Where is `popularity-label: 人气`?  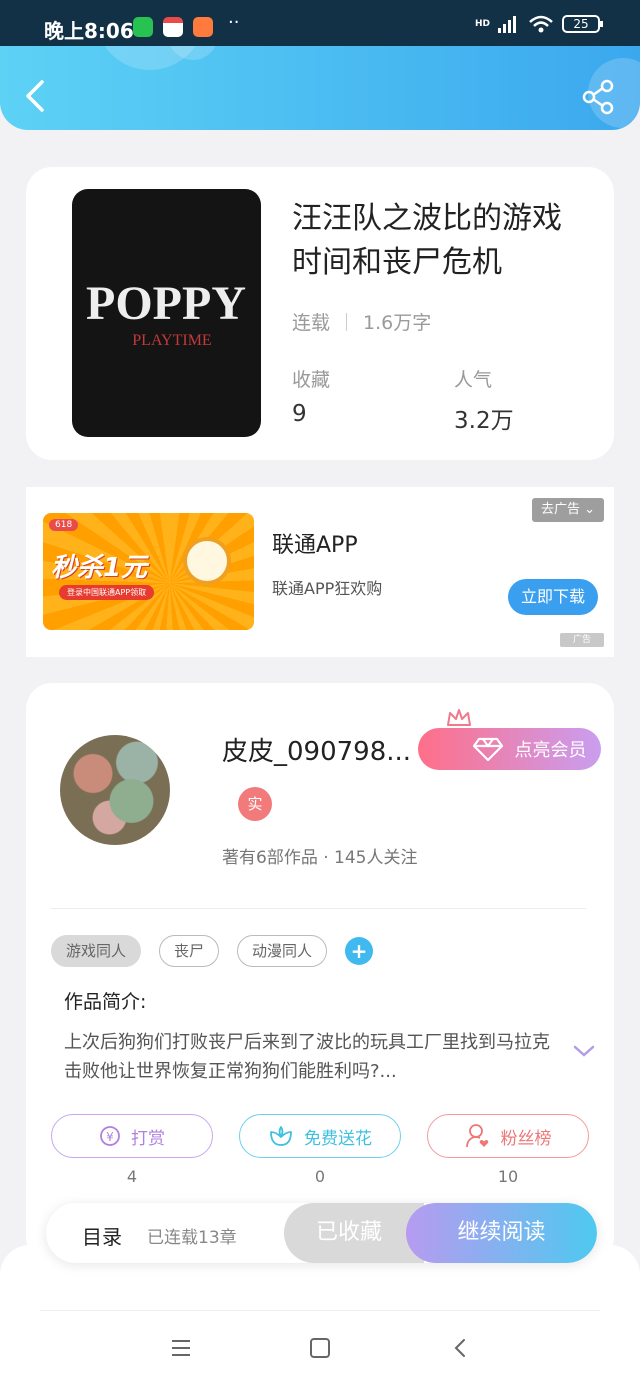 popularity-label: 人气 is located at coordinates (473, 380).